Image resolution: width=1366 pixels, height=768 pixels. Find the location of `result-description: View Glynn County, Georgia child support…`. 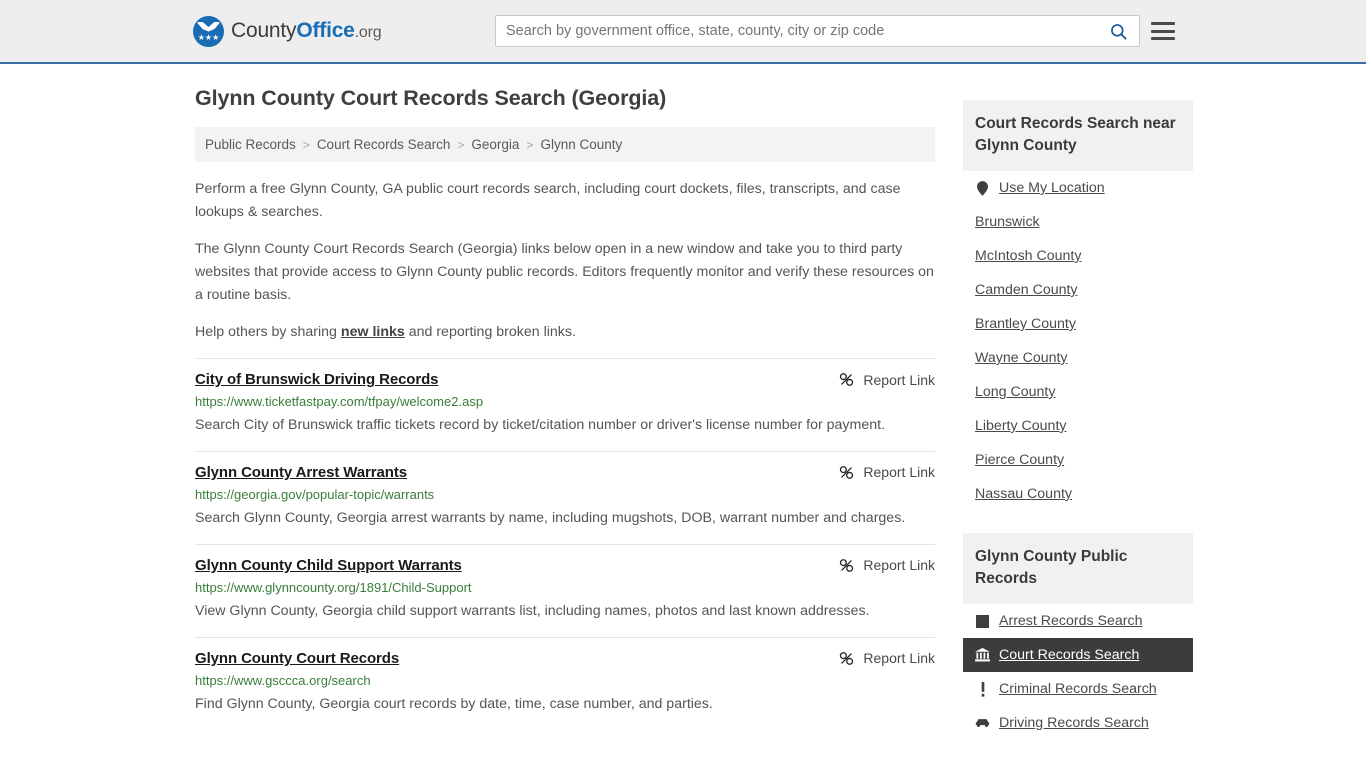

result-description: View Glynn County, Georgia child support… is located at coordinates (532, 610).